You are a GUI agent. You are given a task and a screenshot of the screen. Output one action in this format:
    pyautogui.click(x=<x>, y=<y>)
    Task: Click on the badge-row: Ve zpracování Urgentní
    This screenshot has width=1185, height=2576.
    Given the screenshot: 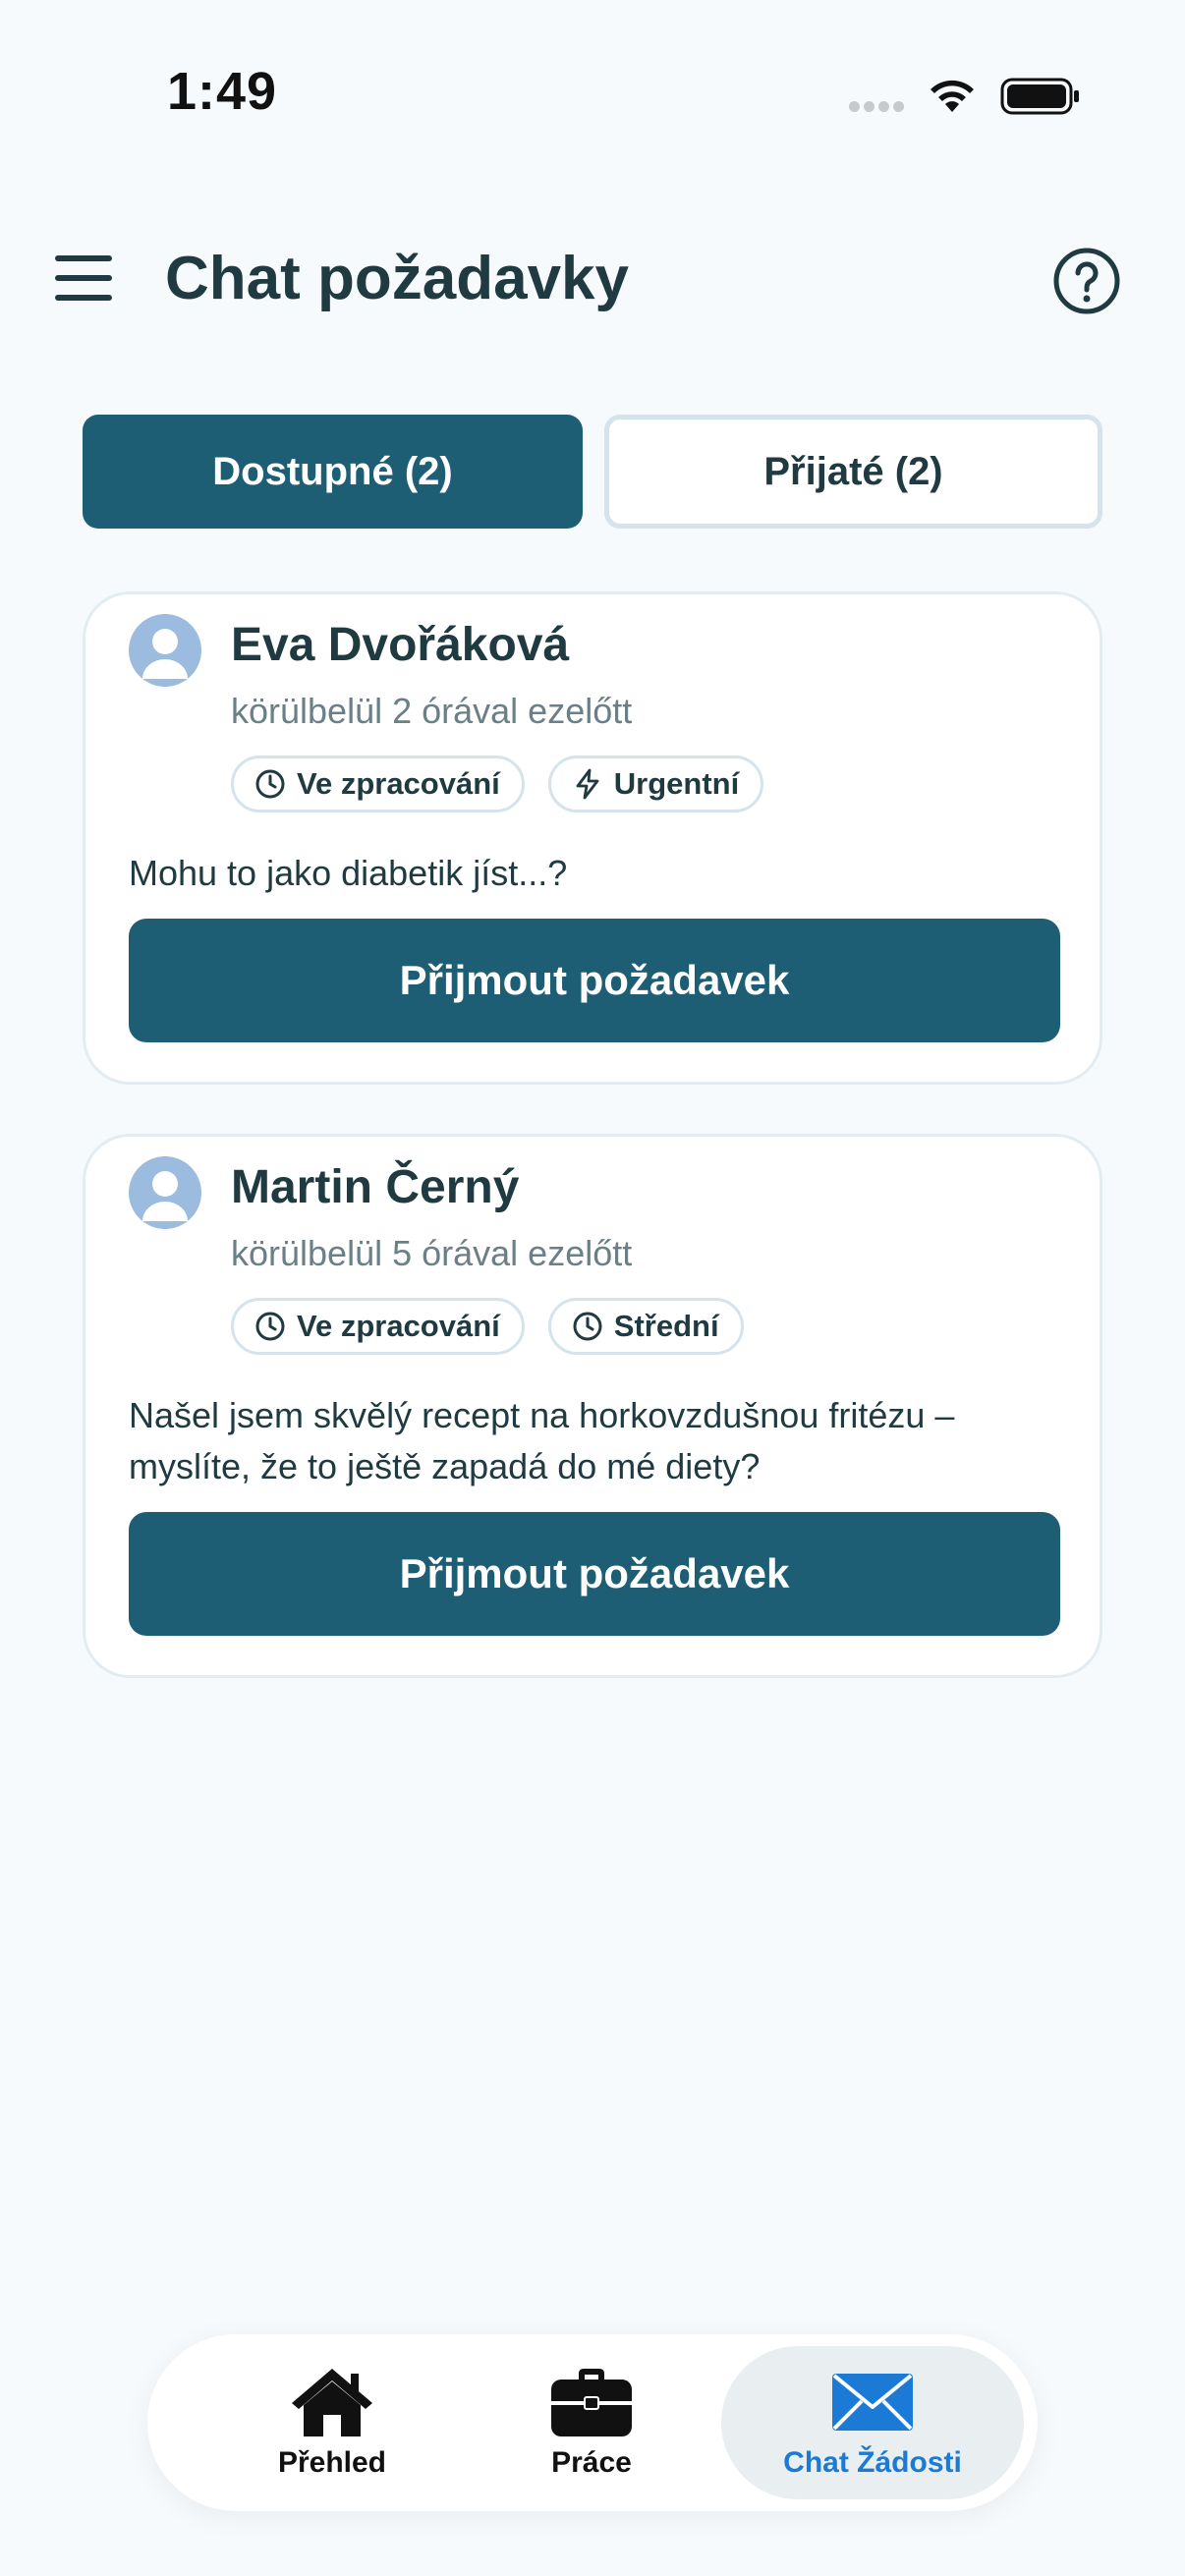 What is the action you would take?
    pyautogui.click(x=498, y=784)
    